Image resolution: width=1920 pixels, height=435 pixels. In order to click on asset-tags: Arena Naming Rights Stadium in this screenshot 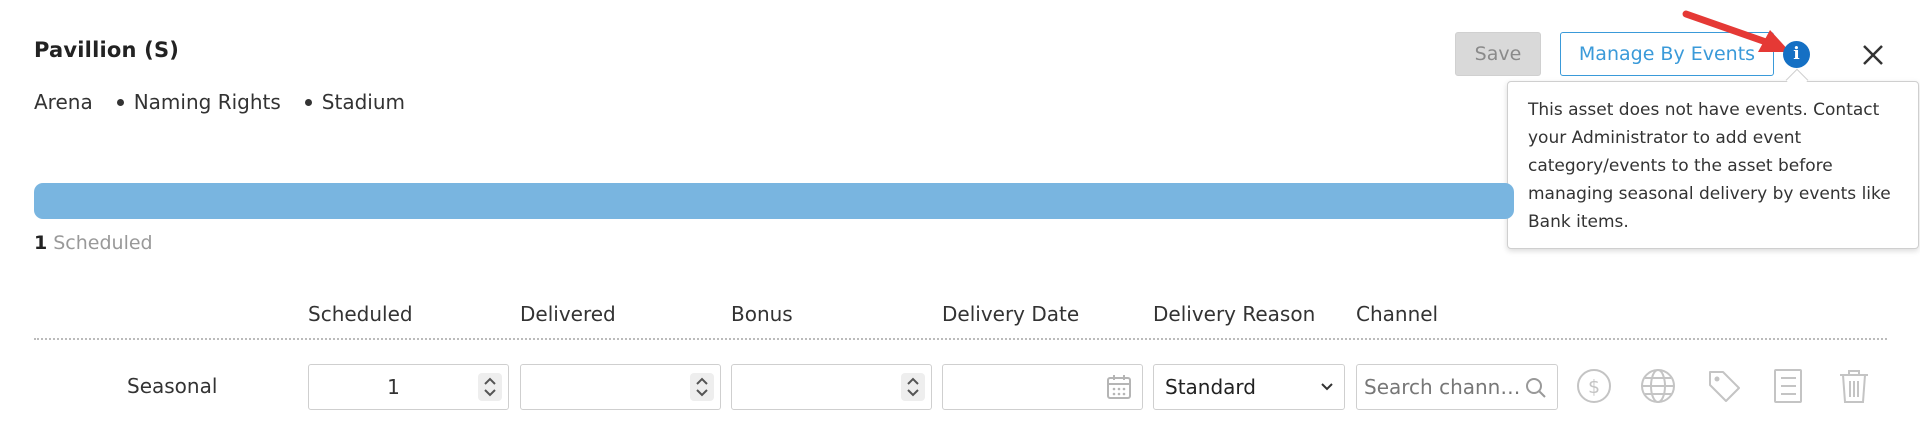, I will do `click(219, 102)`.